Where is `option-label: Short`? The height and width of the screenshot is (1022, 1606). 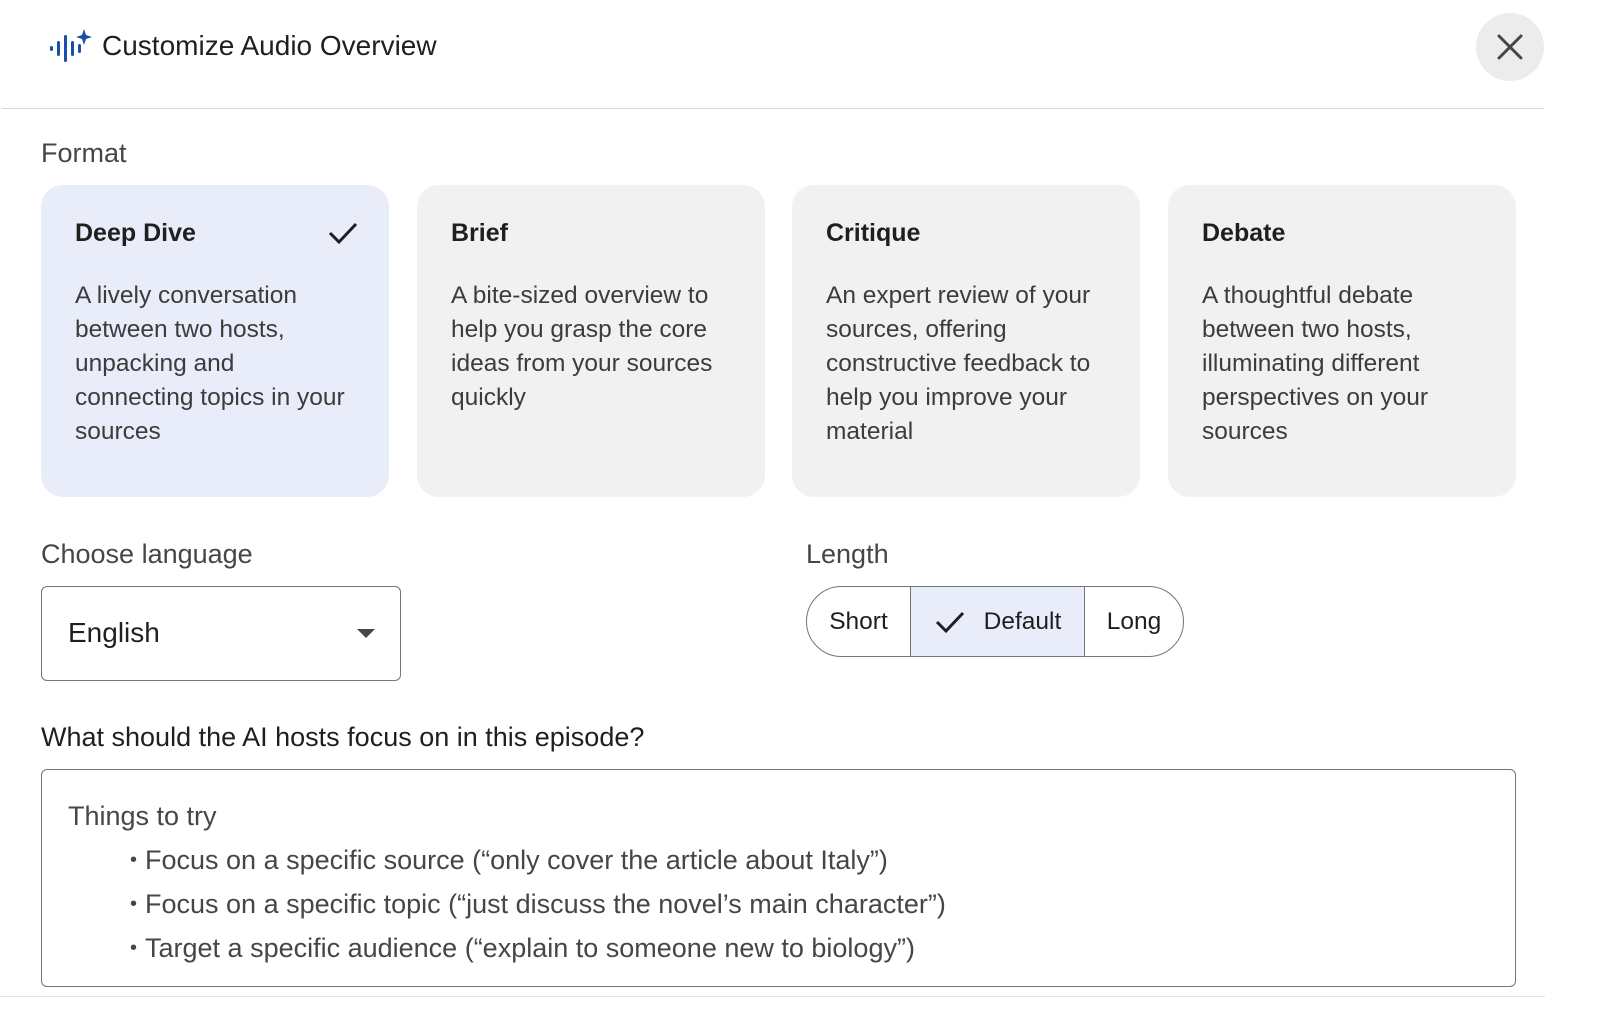
option-label: Short is located at coordinates (858, 621).